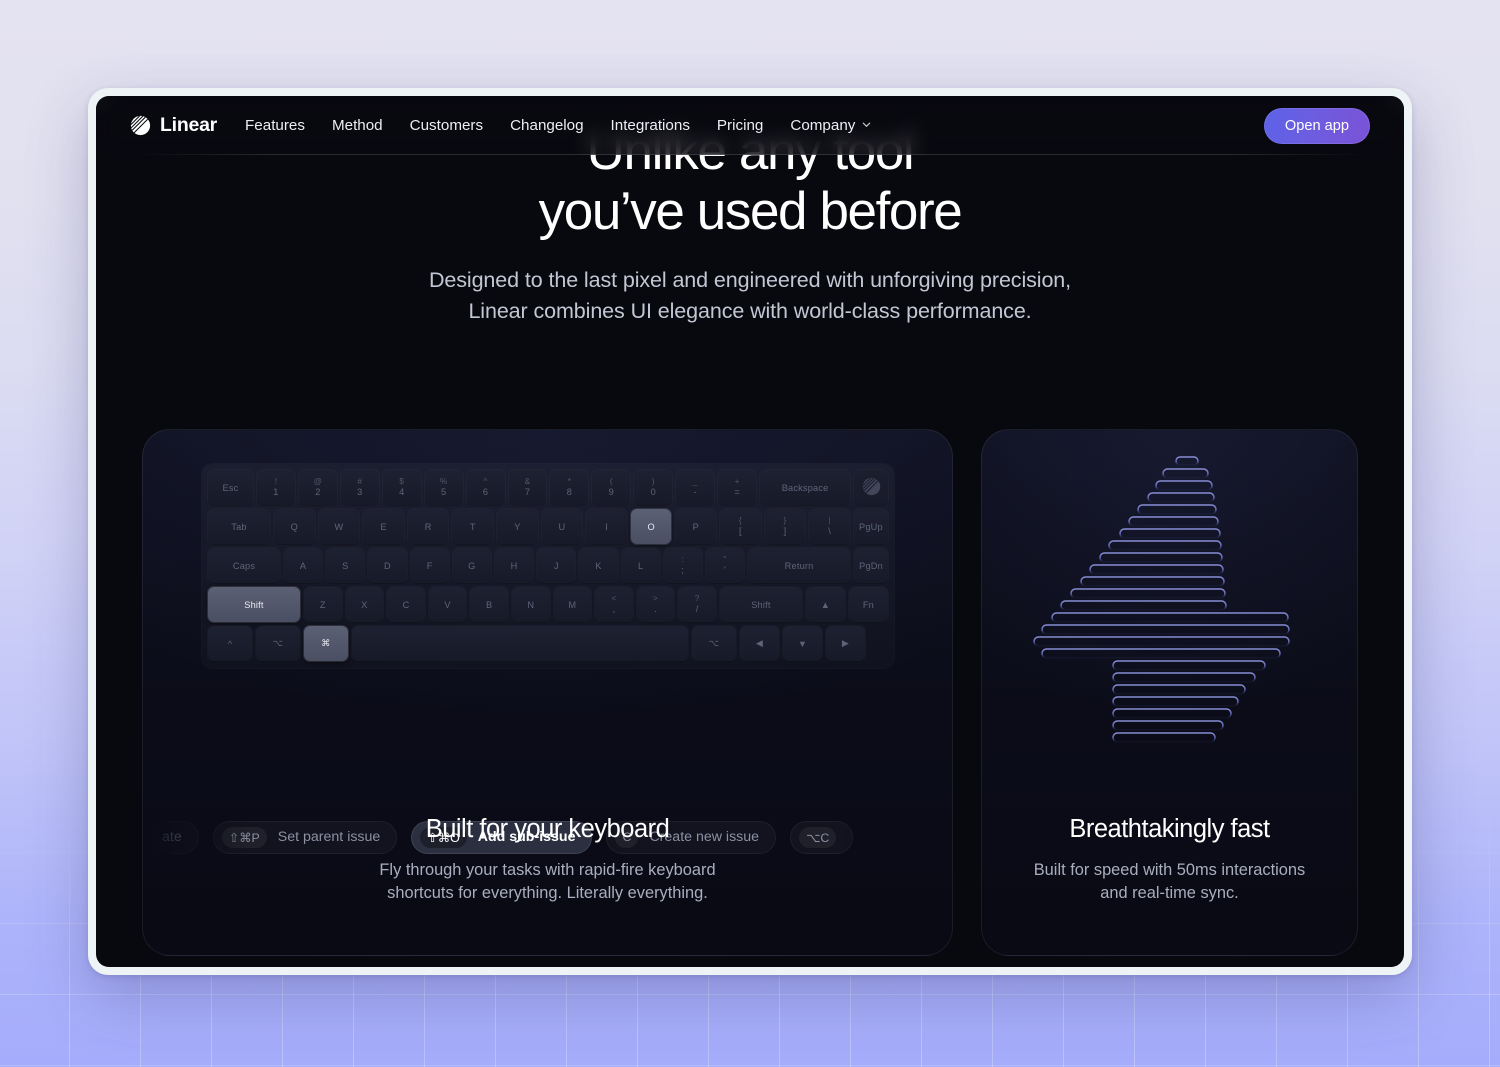 The width and height of the screenshot is (1500, 1067). I want to click on key-bottom-label: /, so click(697, 609).